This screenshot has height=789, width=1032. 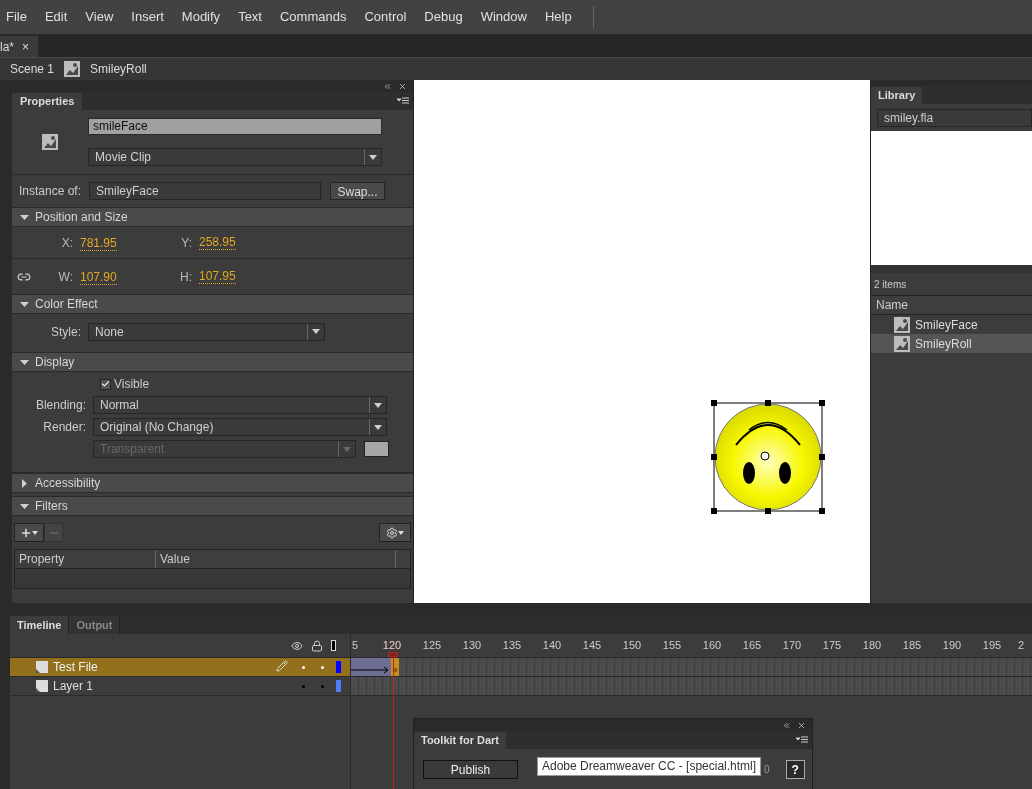 I want to click on color-swatch, so click(x=376, y=449).